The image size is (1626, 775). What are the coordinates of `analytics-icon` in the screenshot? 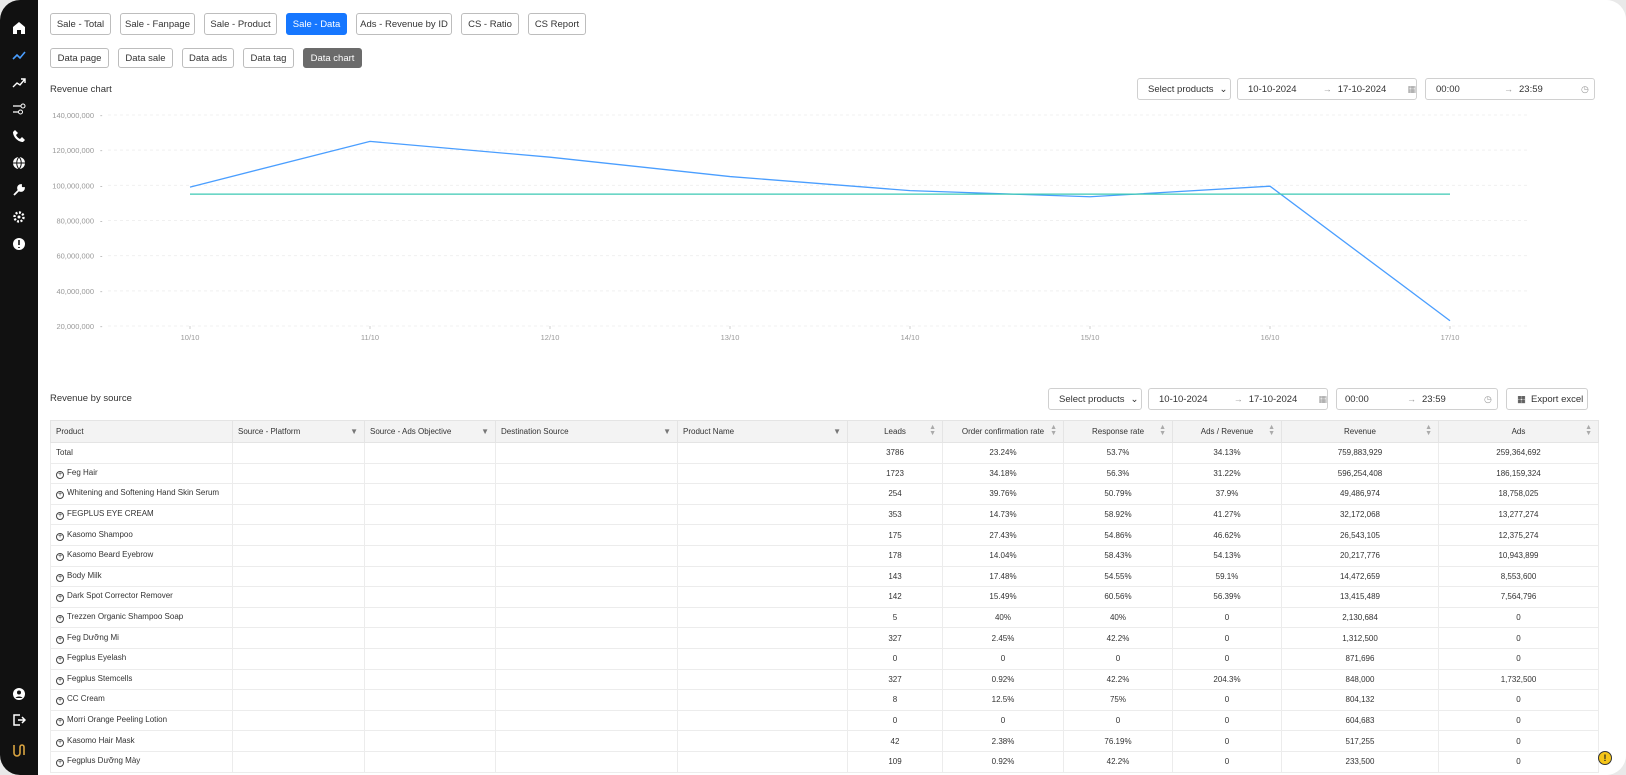 It's located at (19, 56).